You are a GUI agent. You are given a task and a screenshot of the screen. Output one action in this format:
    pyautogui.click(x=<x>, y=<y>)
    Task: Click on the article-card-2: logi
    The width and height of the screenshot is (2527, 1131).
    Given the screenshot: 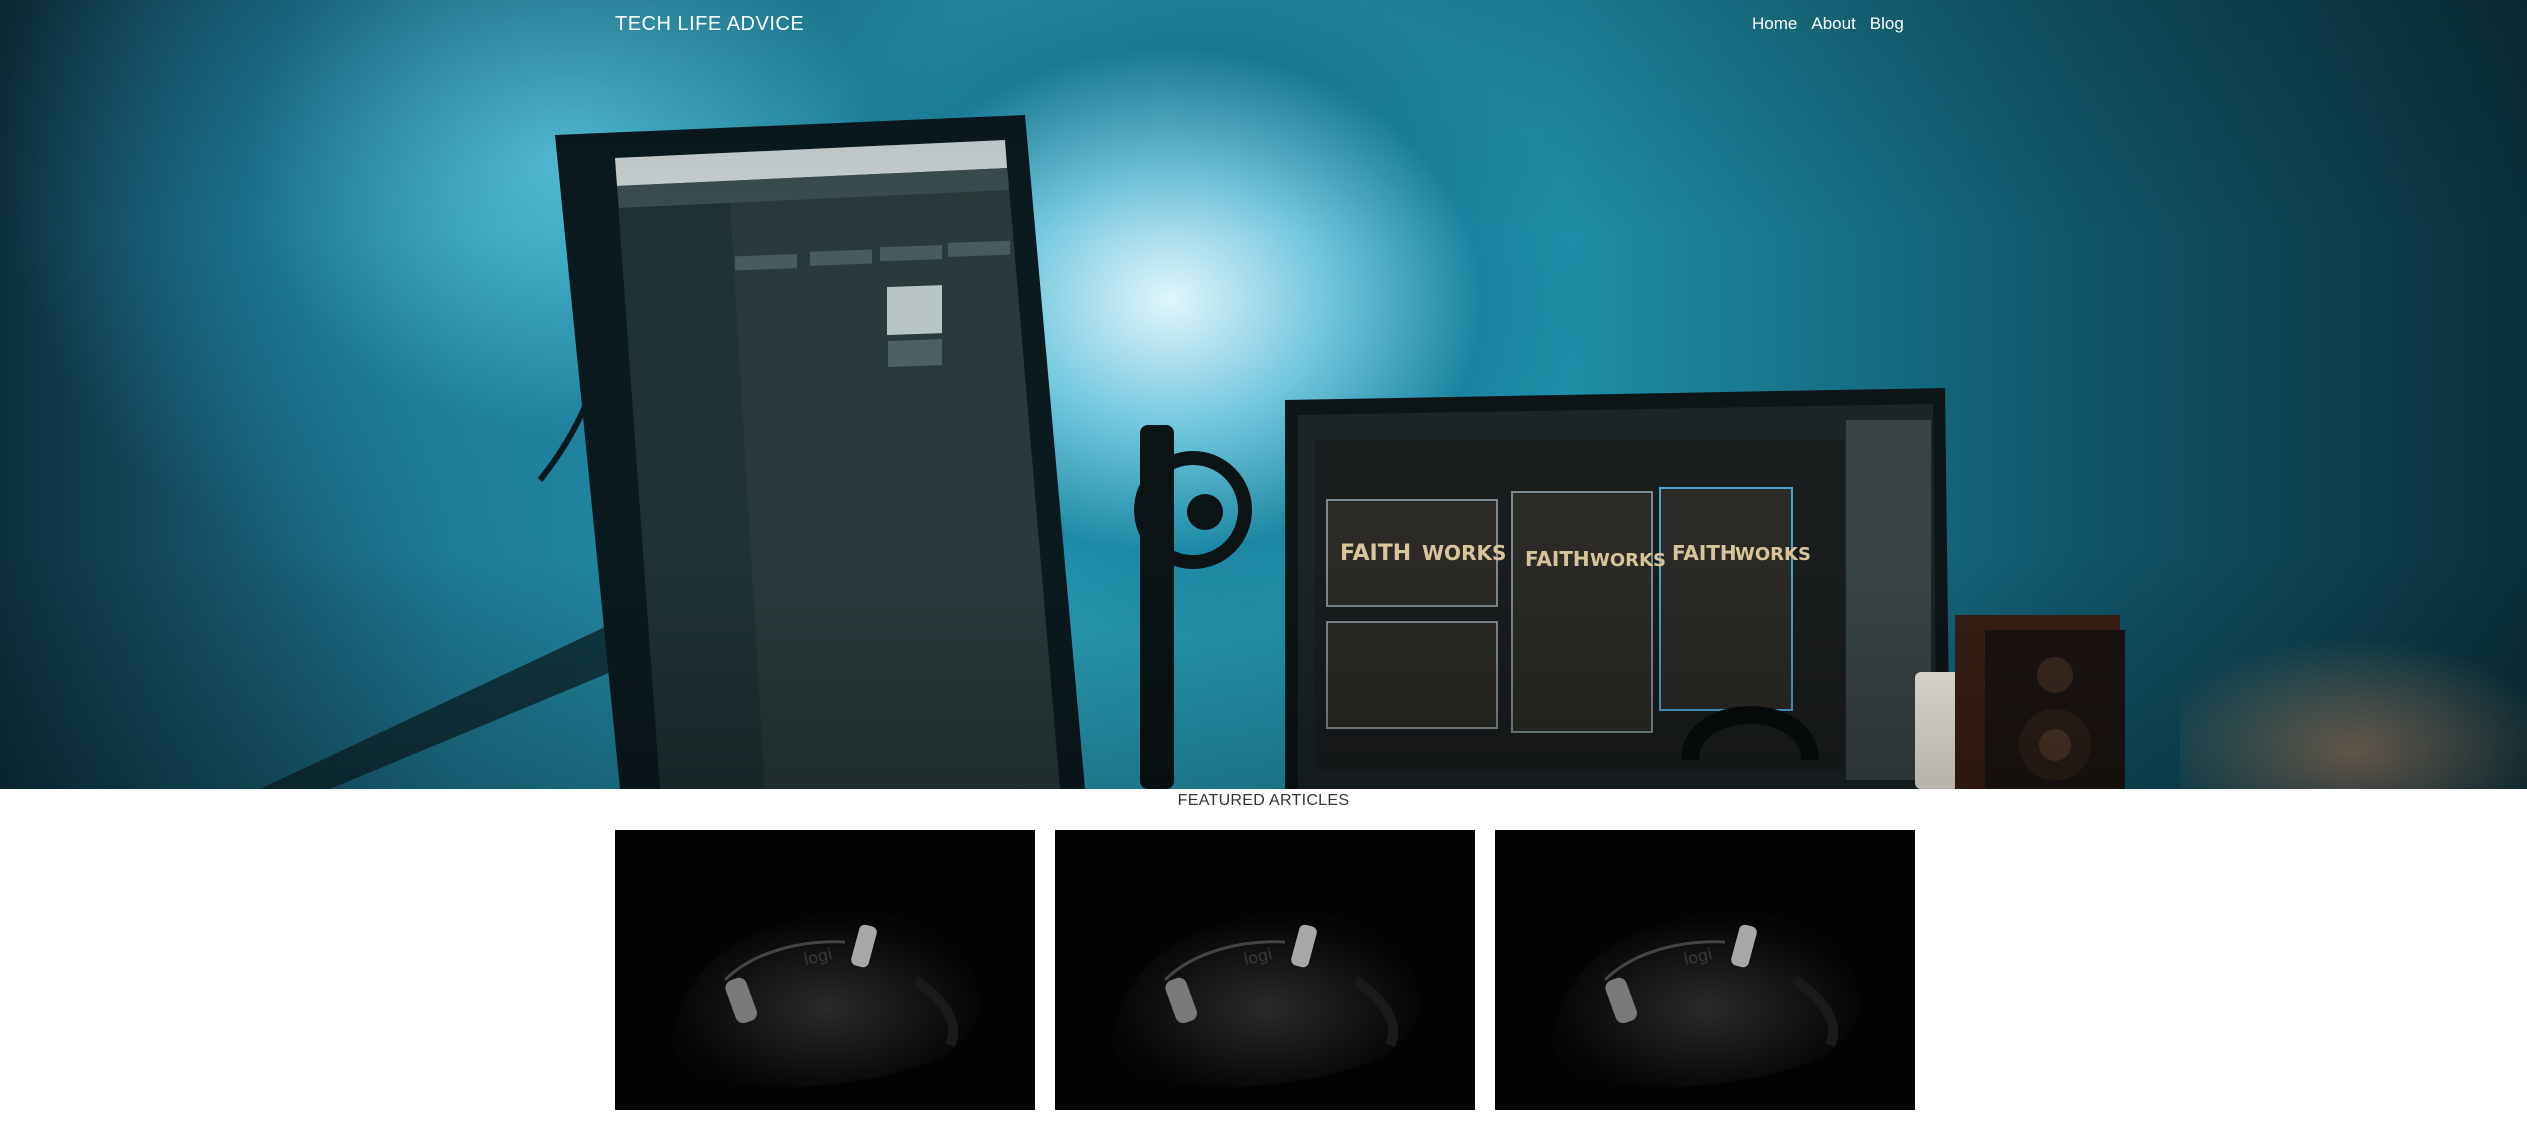 What is the action you would take?
    pyautogui.click(x=1265, y=970)
    